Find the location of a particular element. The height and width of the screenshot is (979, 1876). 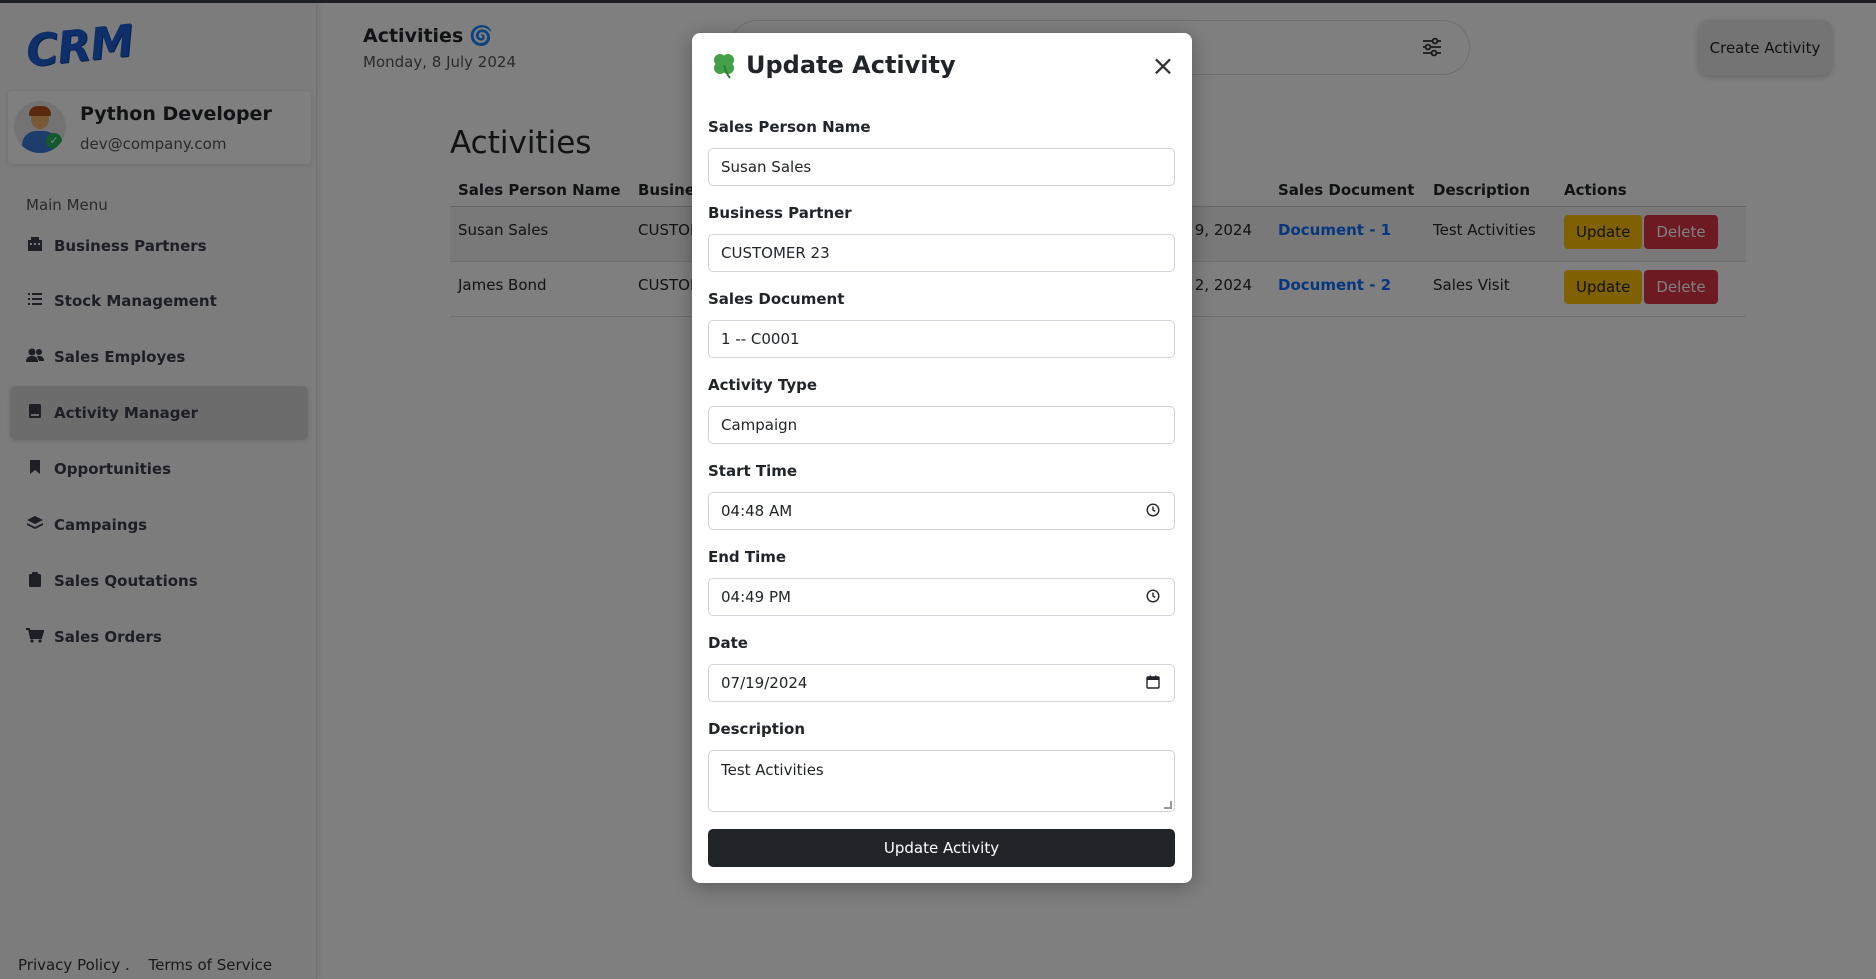

activity-type-label: Activity Type is located at coordinates (763, 385).